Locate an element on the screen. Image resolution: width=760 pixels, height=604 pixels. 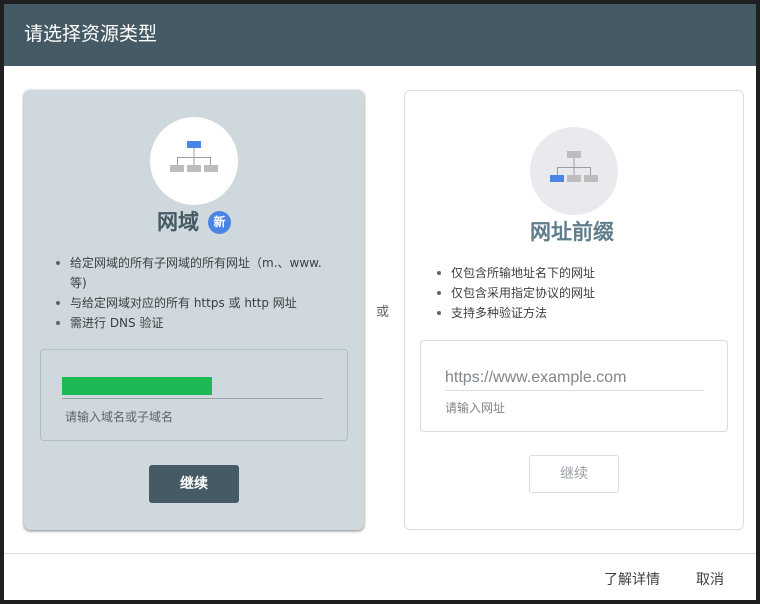
domain-input-hint: 请输入域名或子域名 is located at coordinates (119, 417).